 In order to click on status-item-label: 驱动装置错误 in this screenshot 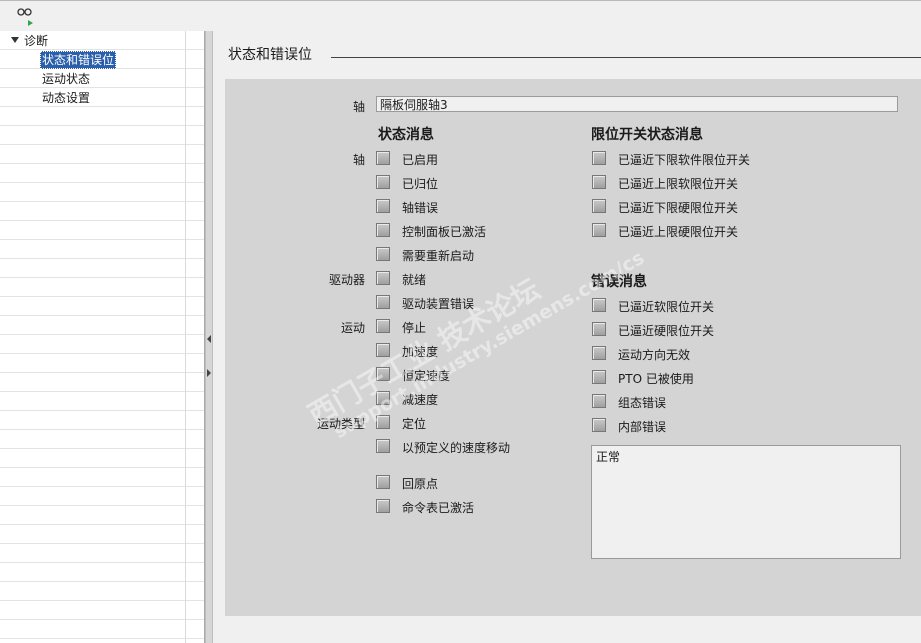, I will do `click(438, 304)`.